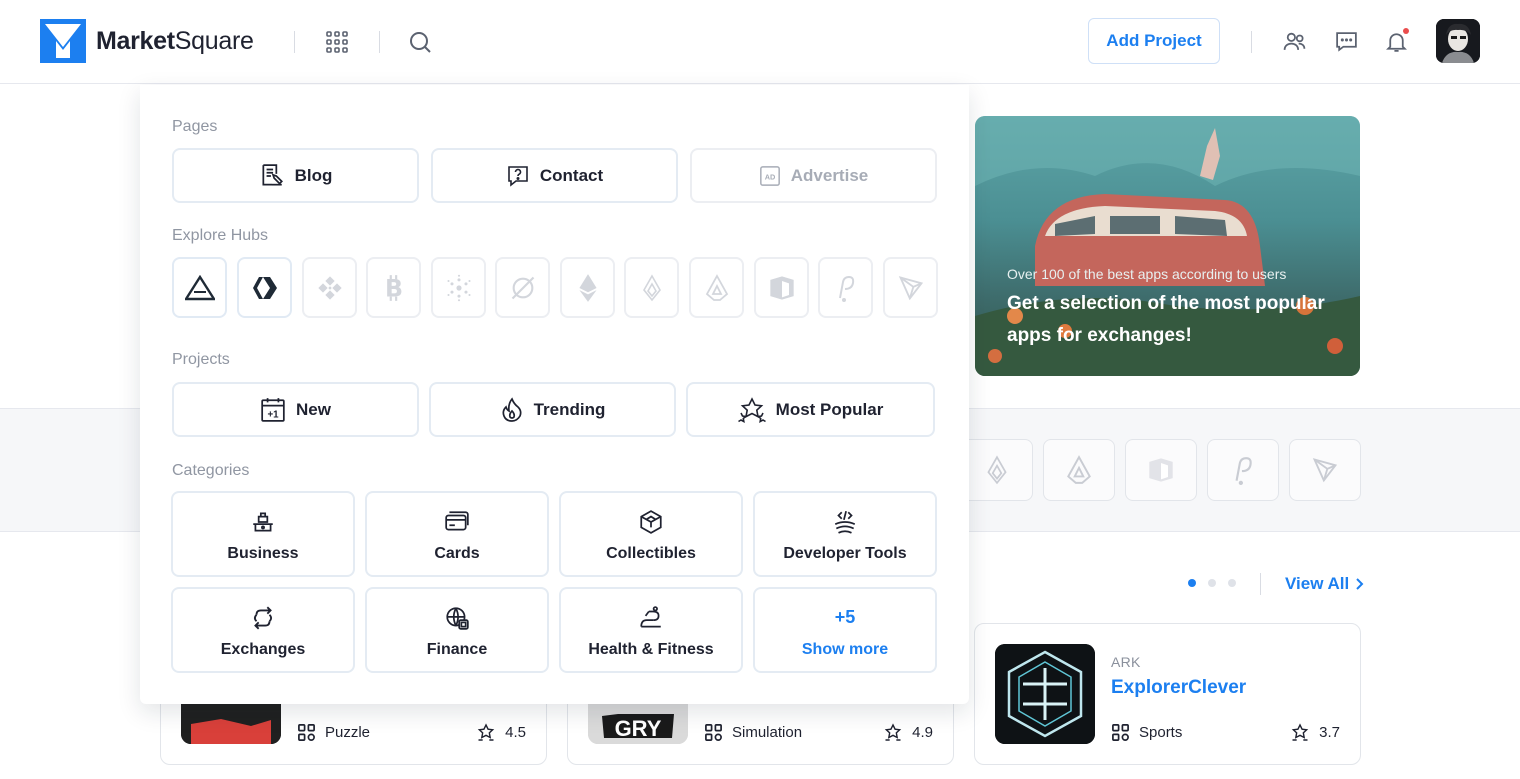 The height and width of the screenshot is (779, 1520). I want to click on view-all-link: View All, so click(1325, 584).